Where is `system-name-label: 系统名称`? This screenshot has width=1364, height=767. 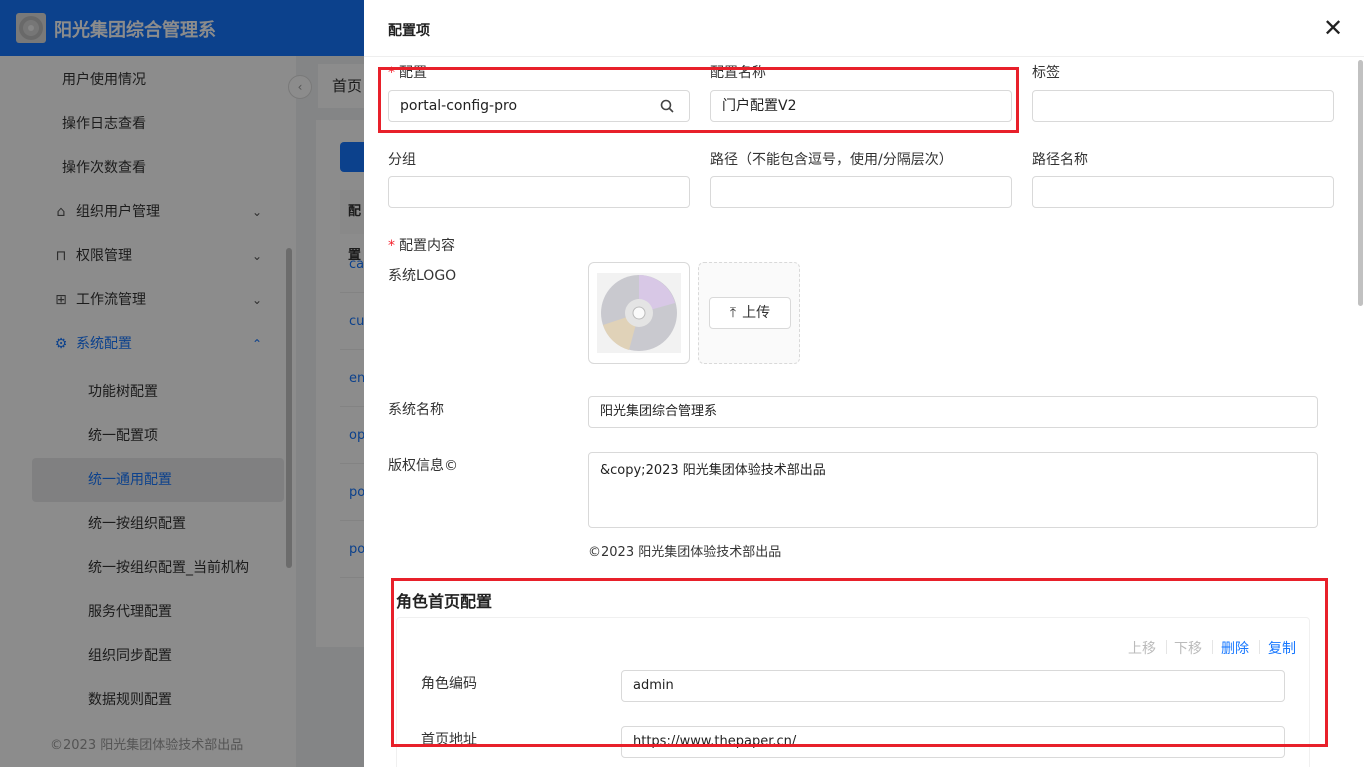 system-name-label: 系统名称 is located at coordinates (416, 410).